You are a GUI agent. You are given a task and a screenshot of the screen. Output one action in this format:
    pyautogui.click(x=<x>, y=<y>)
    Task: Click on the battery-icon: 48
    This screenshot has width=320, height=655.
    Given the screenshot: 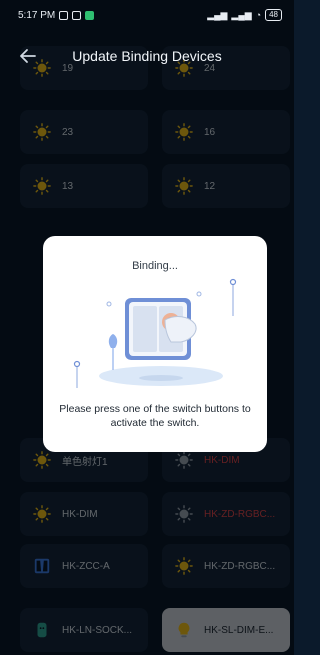 What is the action you would take?
    pyautogui.click(x=273, y=15)
    